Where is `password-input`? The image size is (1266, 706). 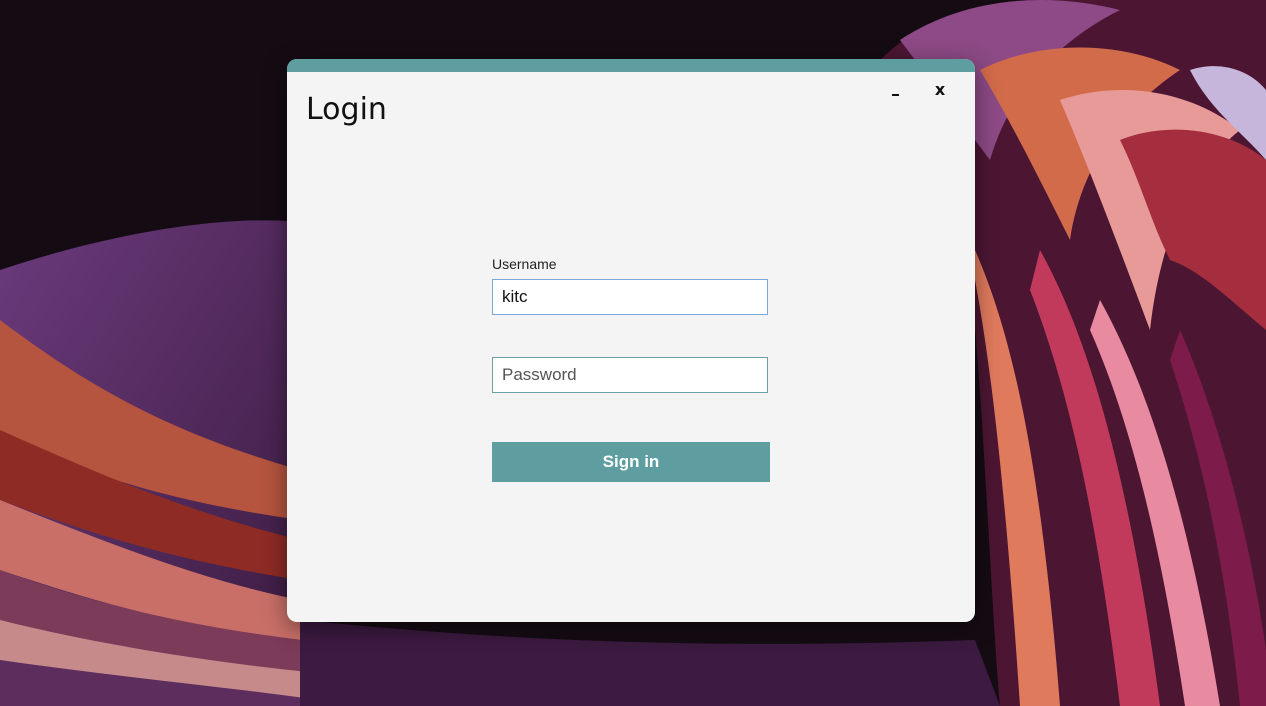 password-input is located at coordinates (630, 375).